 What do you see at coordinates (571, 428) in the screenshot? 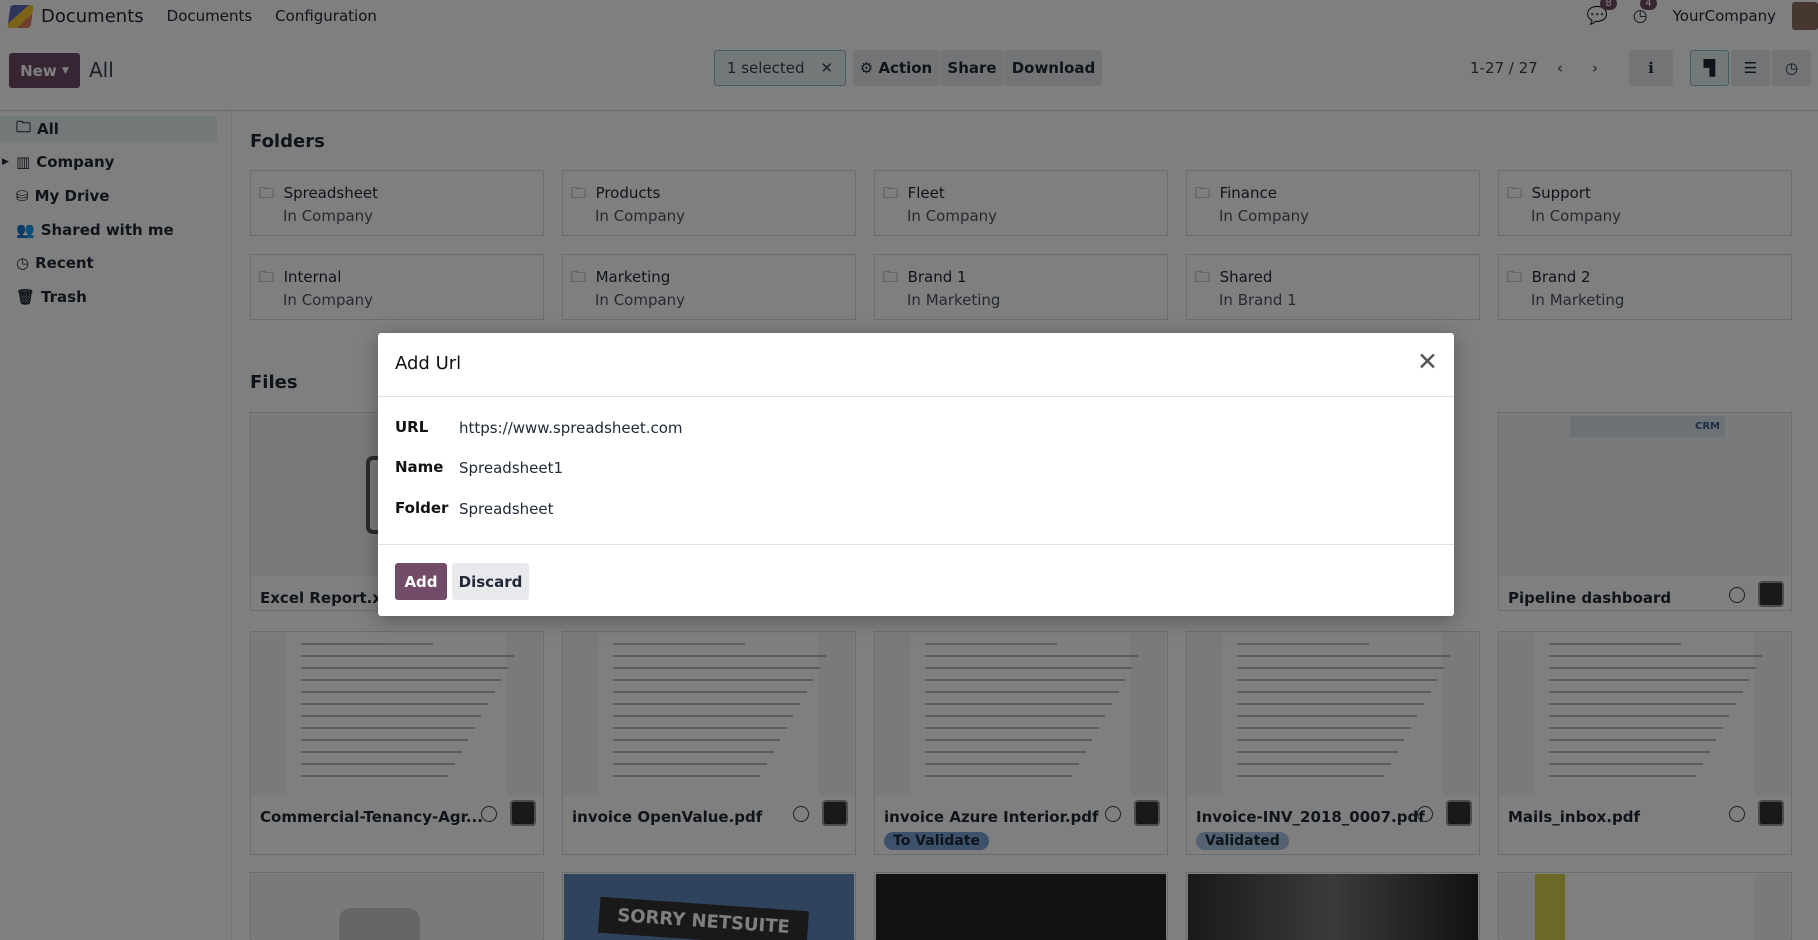
I see `url-input: https://www.spreadsheet.com` at bounding box center [571, 428].